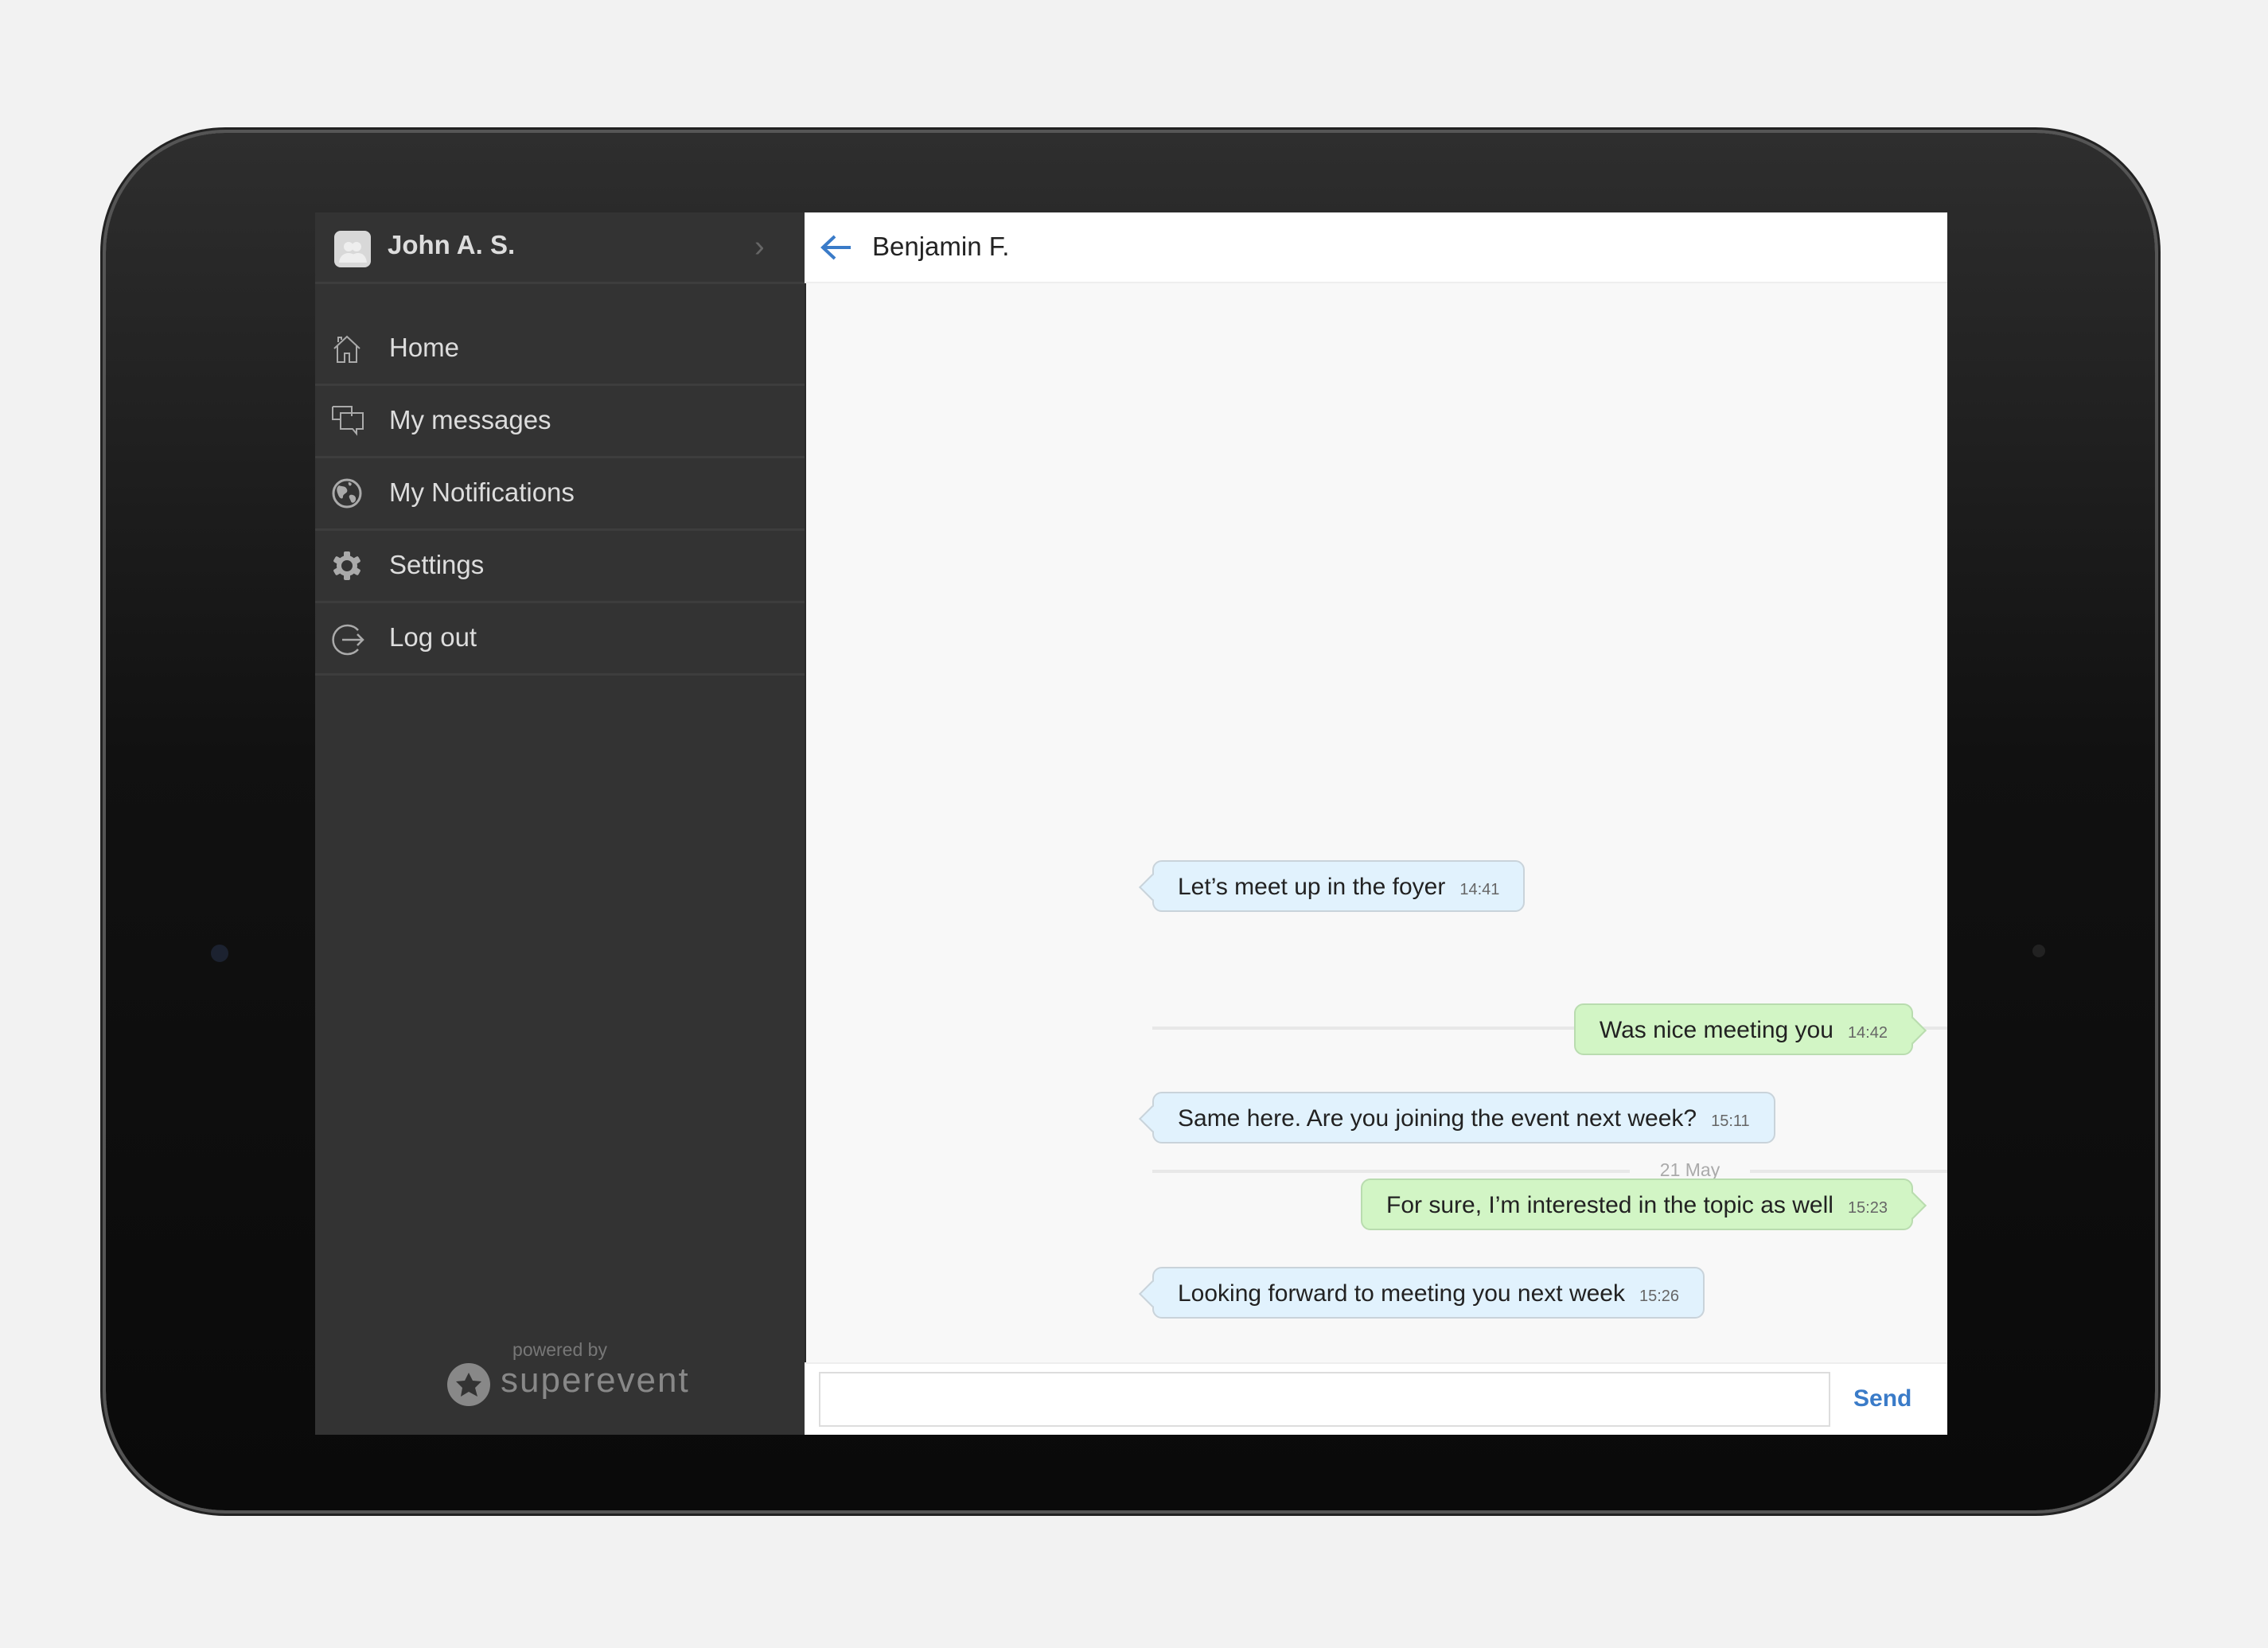 The width and height of the screenshot is (2268, 1648). I want to click on contact-name: Benjamin F., so click(941, 246).